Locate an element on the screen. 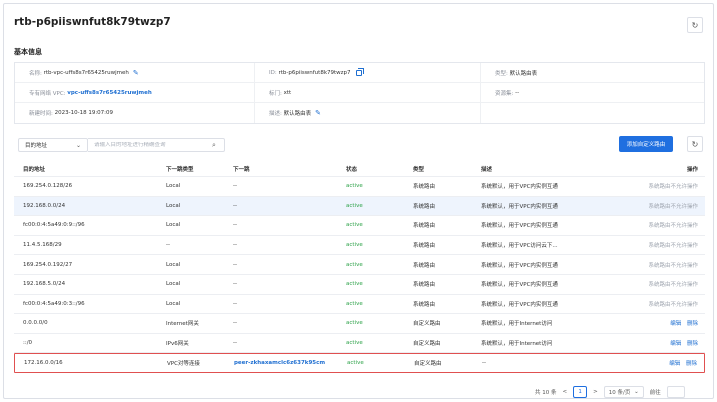 This screenshot has width=717, height=402. created-label: 新建时间: is located at coordinates (41, 114).